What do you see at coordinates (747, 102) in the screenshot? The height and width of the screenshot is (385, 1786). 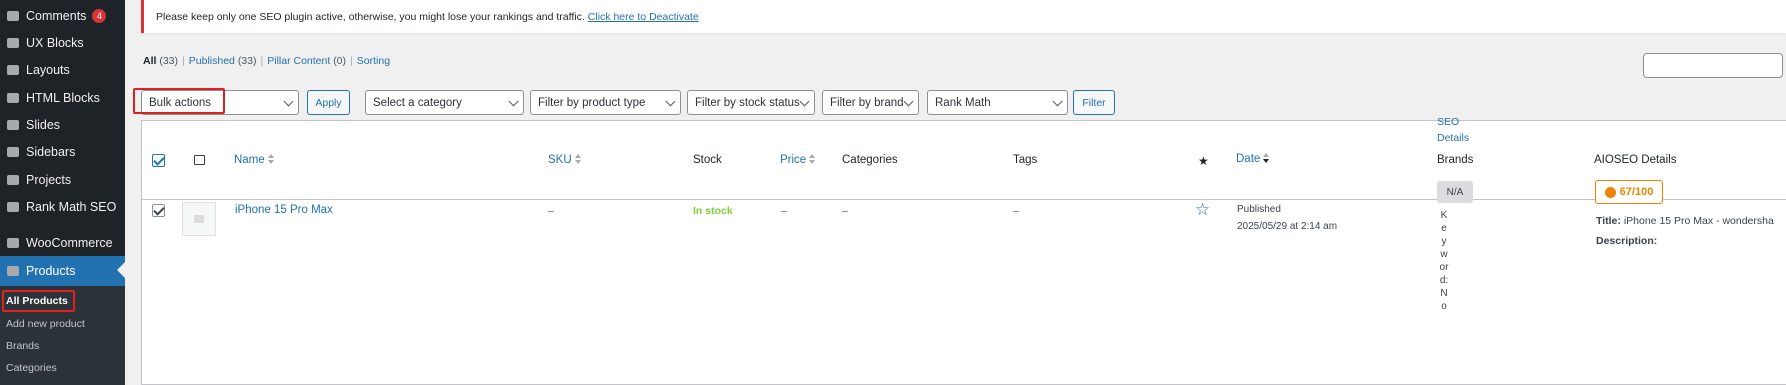 I see `stock-status-filter-label: Filter by stock status` at bounding box center [747, 102].